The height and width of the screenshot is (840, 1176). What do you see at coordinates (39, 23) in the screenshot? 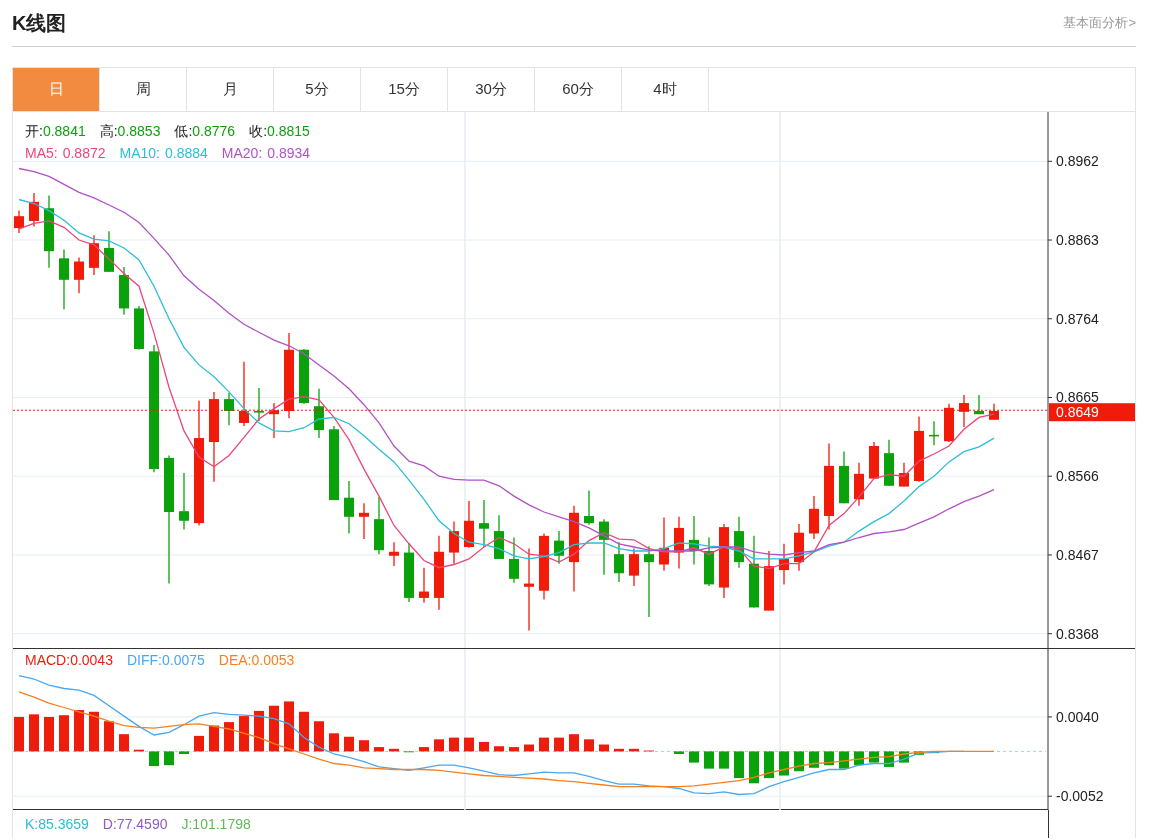
I see `page-title: K线图` at bounding box center [39, 23].